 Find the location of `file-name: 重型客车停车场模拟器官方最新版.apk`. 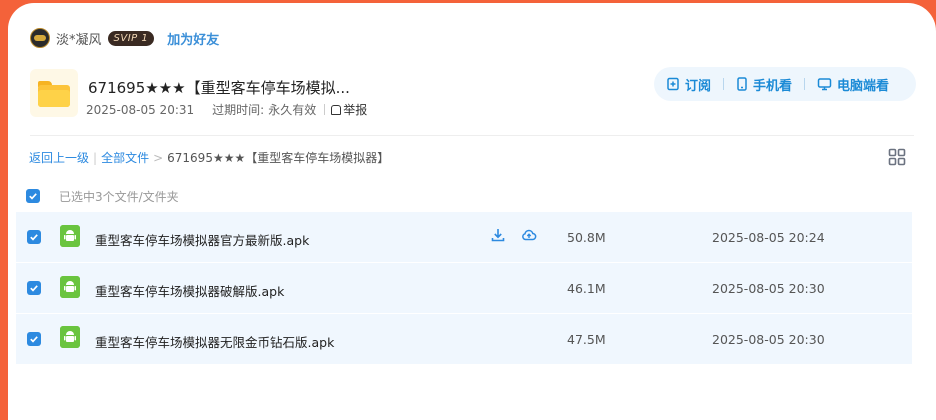

file-name: 重型客车停车场模拟器官方最新版.apk is located at coordinates (202, 239).